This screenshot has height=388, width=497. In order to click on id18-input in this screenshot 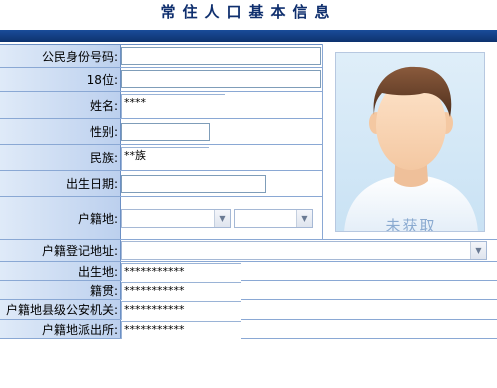, I will do `click(221, 79)`.